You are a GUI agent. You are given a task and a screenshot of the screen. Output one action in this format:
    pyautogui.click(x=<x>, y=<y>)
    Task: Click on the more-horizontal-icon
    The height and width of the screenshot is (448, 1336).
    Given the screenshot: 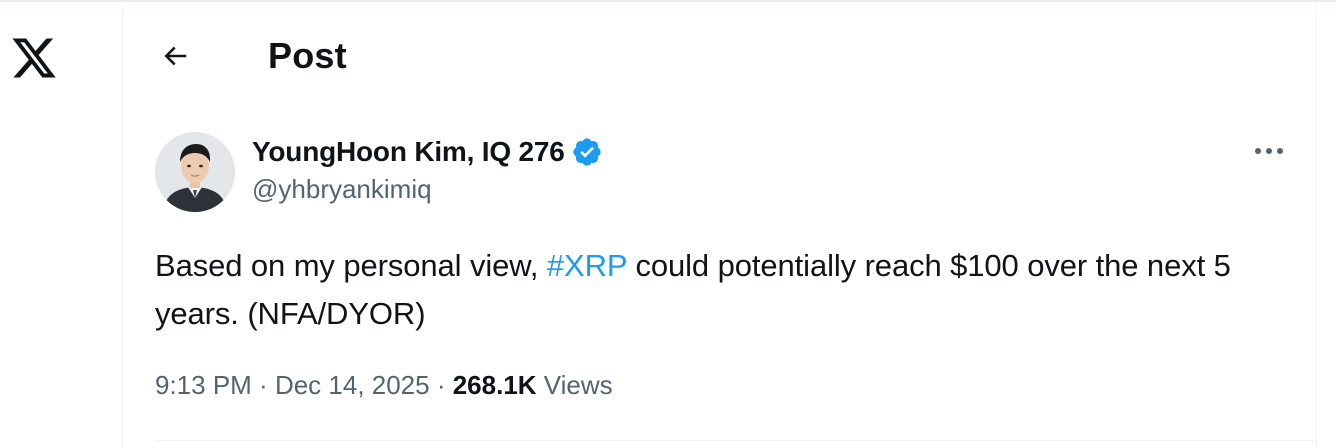 What is the action you would take?
    pyautogui.click(x=1269, y=151)
    